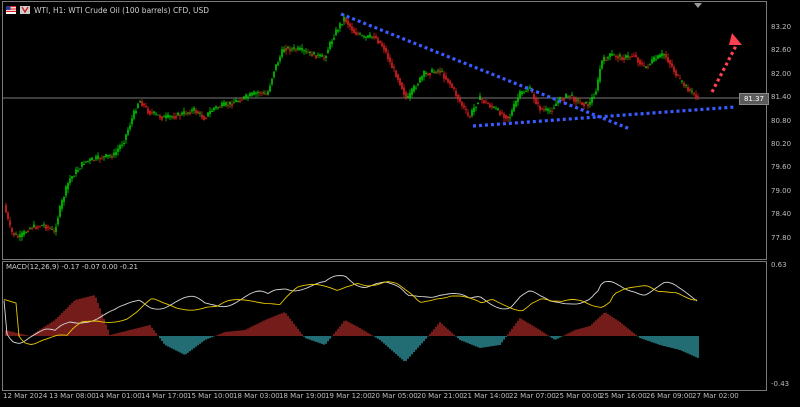  Describe the element at coordinates (780, 384) in the screenshot. I see `macd-axis-bottom: -0.43` at that location.